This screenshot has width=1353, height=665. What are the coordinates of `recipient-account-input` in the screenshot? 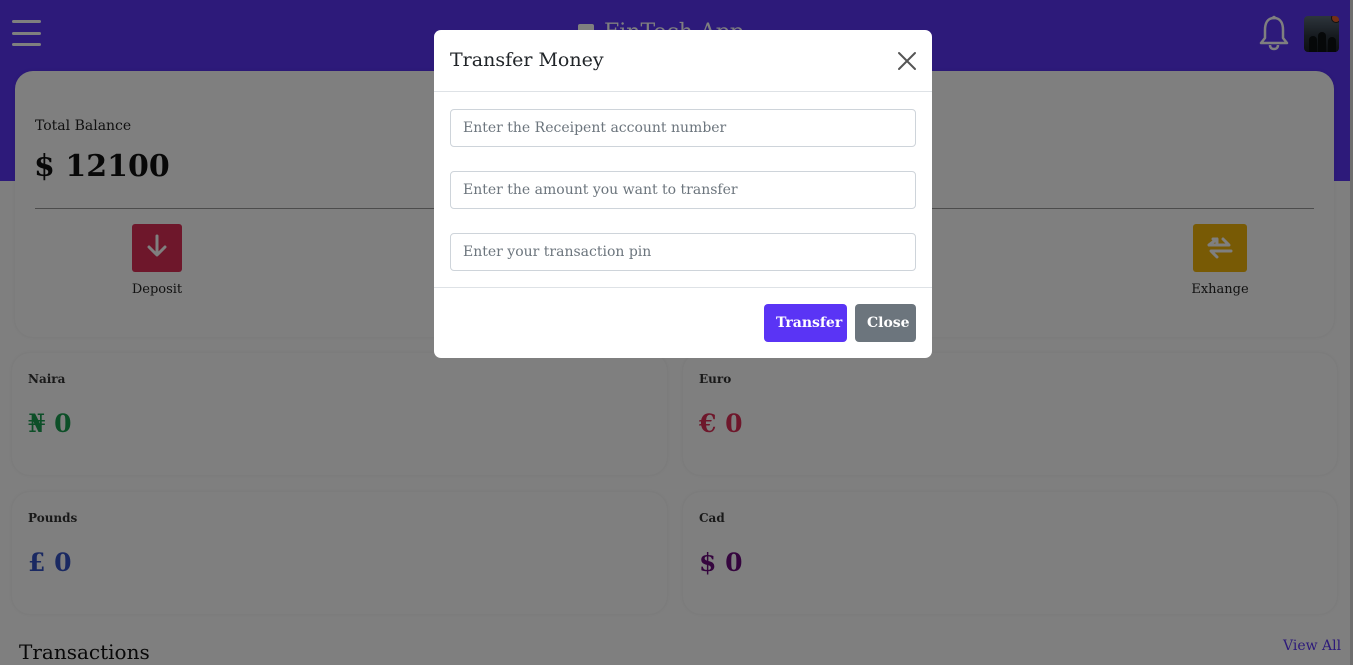 It's located at (683, 128).